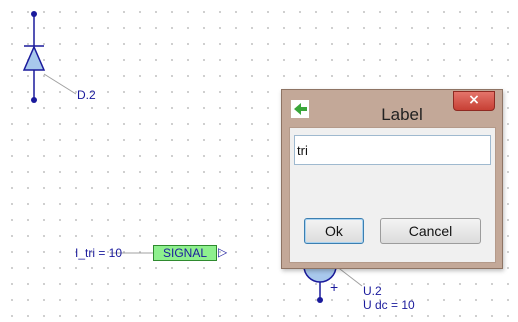 The width and height of the screenshot is (518, 322). I want to click on dialog-title: Label, so click(402, 114).